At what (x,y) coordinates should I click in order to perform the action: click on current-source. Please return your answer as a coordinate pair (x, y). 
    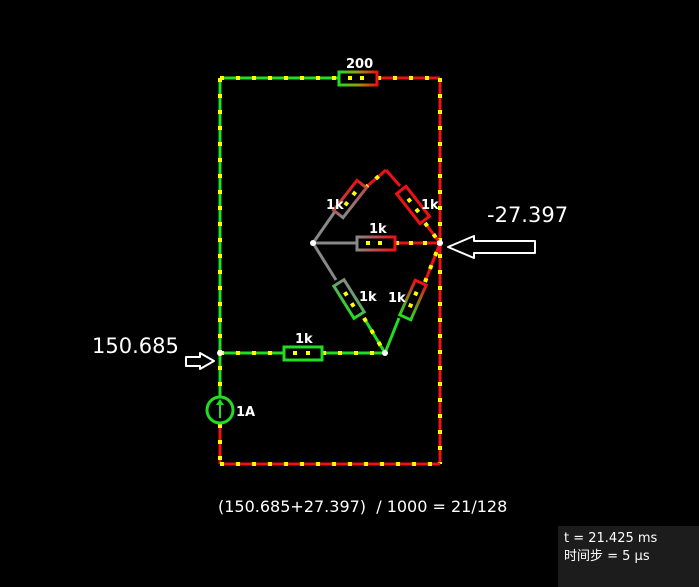
    Looking at the image, I should click on (220, 410).